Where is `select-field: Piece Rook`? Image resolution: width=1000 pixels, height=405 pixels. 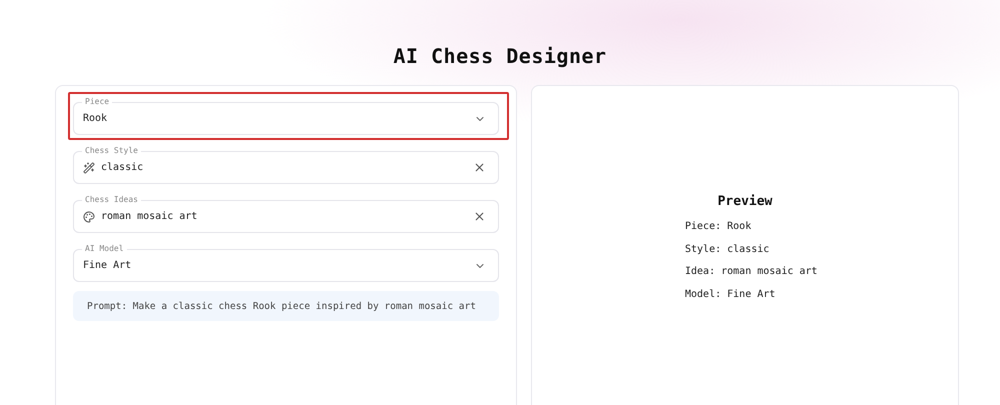 select-field: Piece Rook is located at coordinates (288, 116).